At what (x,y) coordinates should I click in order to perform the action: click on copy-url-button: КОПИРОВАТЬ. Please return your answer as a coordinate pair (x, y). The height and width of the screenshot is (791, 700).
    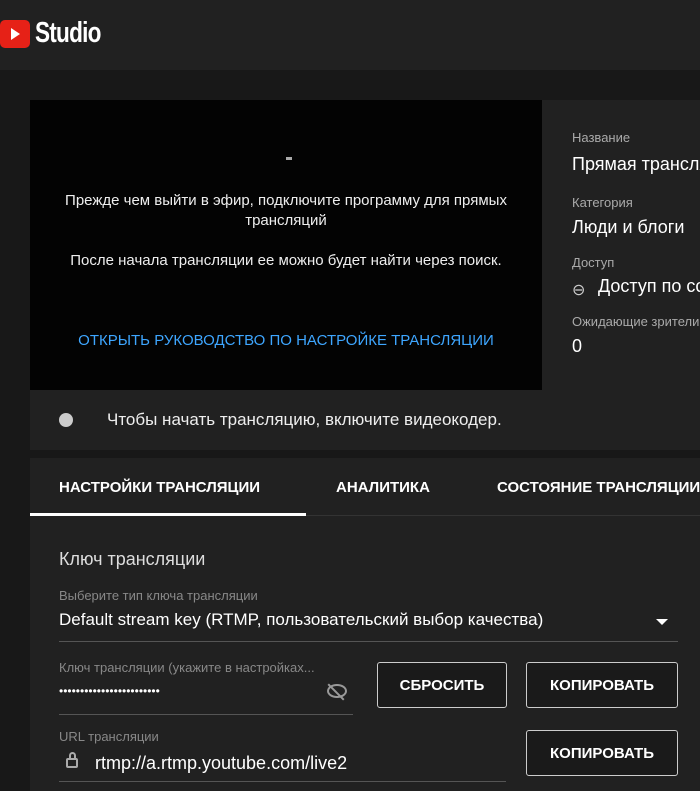
    Looking at the image, I should click on (602, 753).